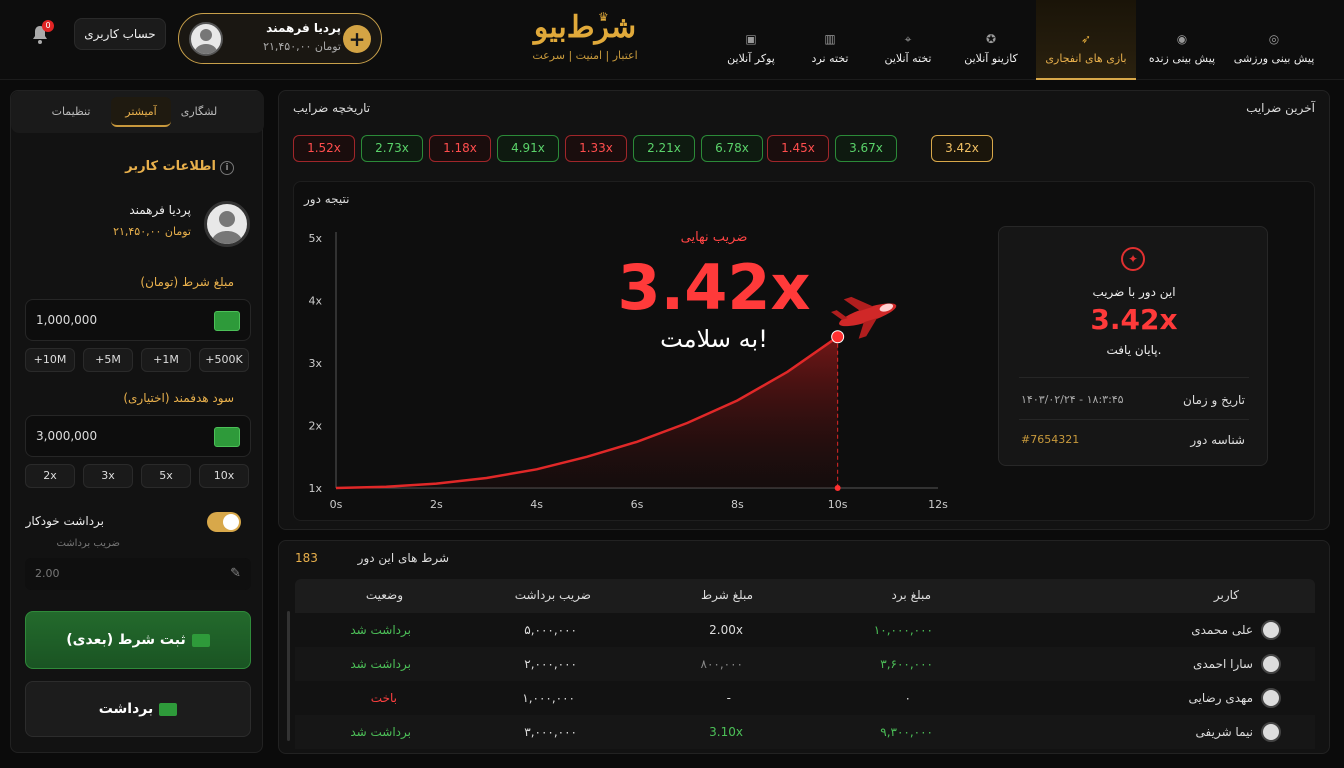 This screenshot has height=768, width=1344. Describe the element at coordinates (596, 148) in the screenshot. I see `history-pill: 1.33x` at that location.